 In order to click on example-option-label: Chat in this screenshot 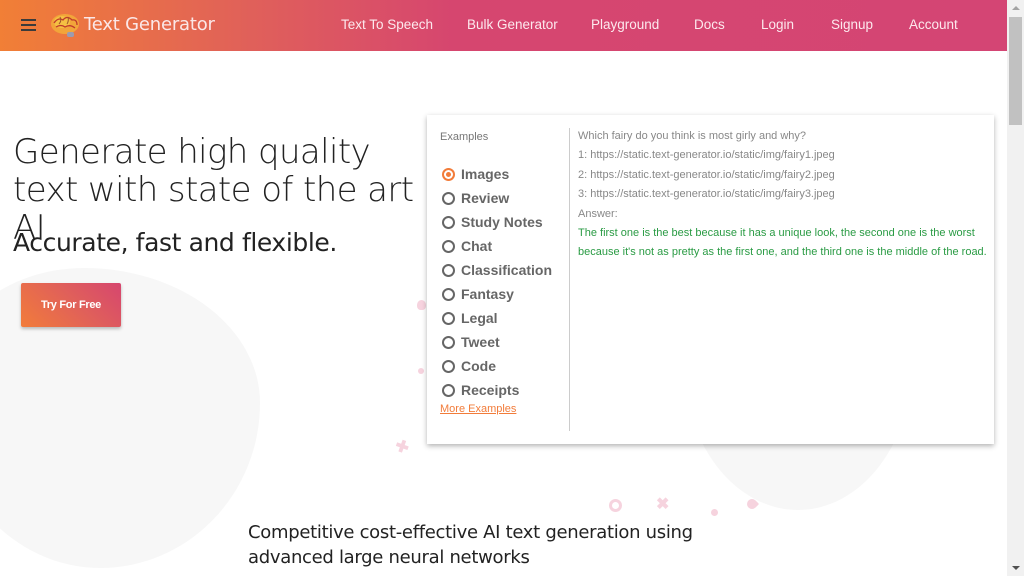, I will do `click(477, 246)`.